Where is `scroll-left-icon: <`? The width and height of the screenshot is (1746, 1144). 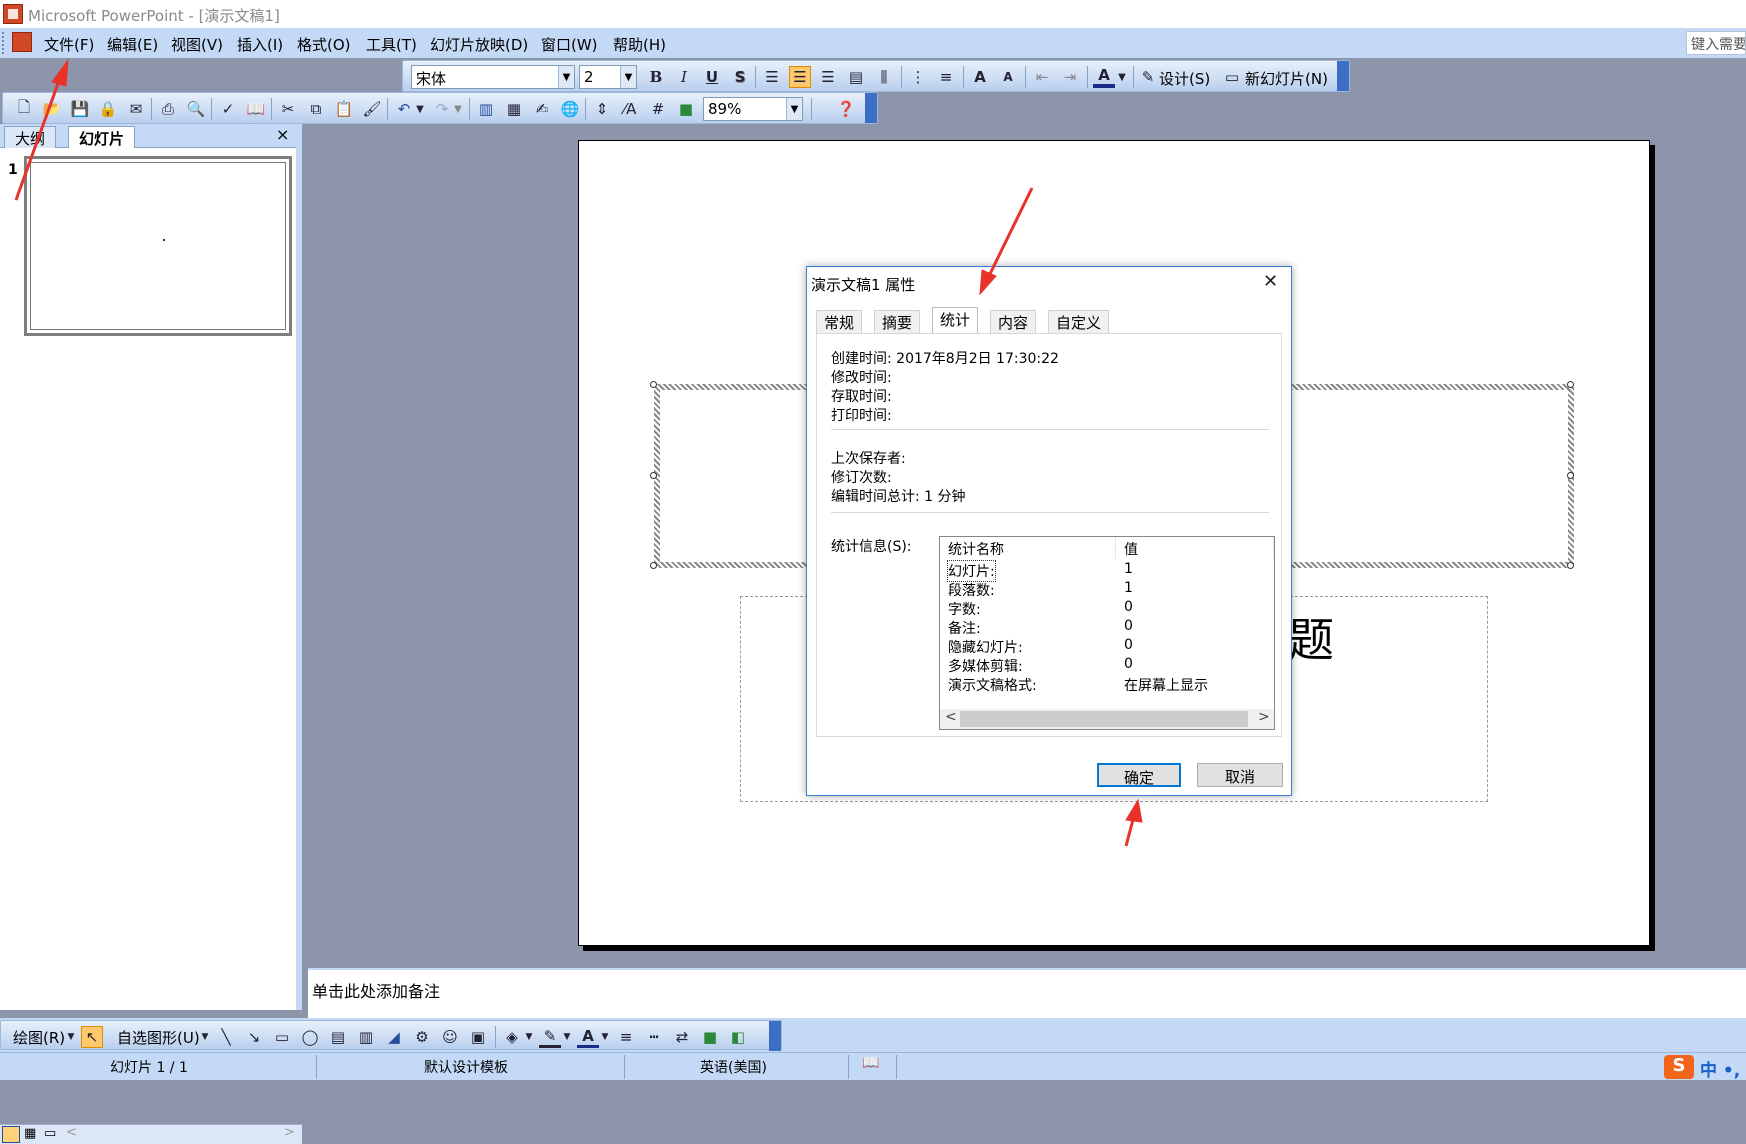 scroll-left-icon: < is located at coordinates (71, 1132).